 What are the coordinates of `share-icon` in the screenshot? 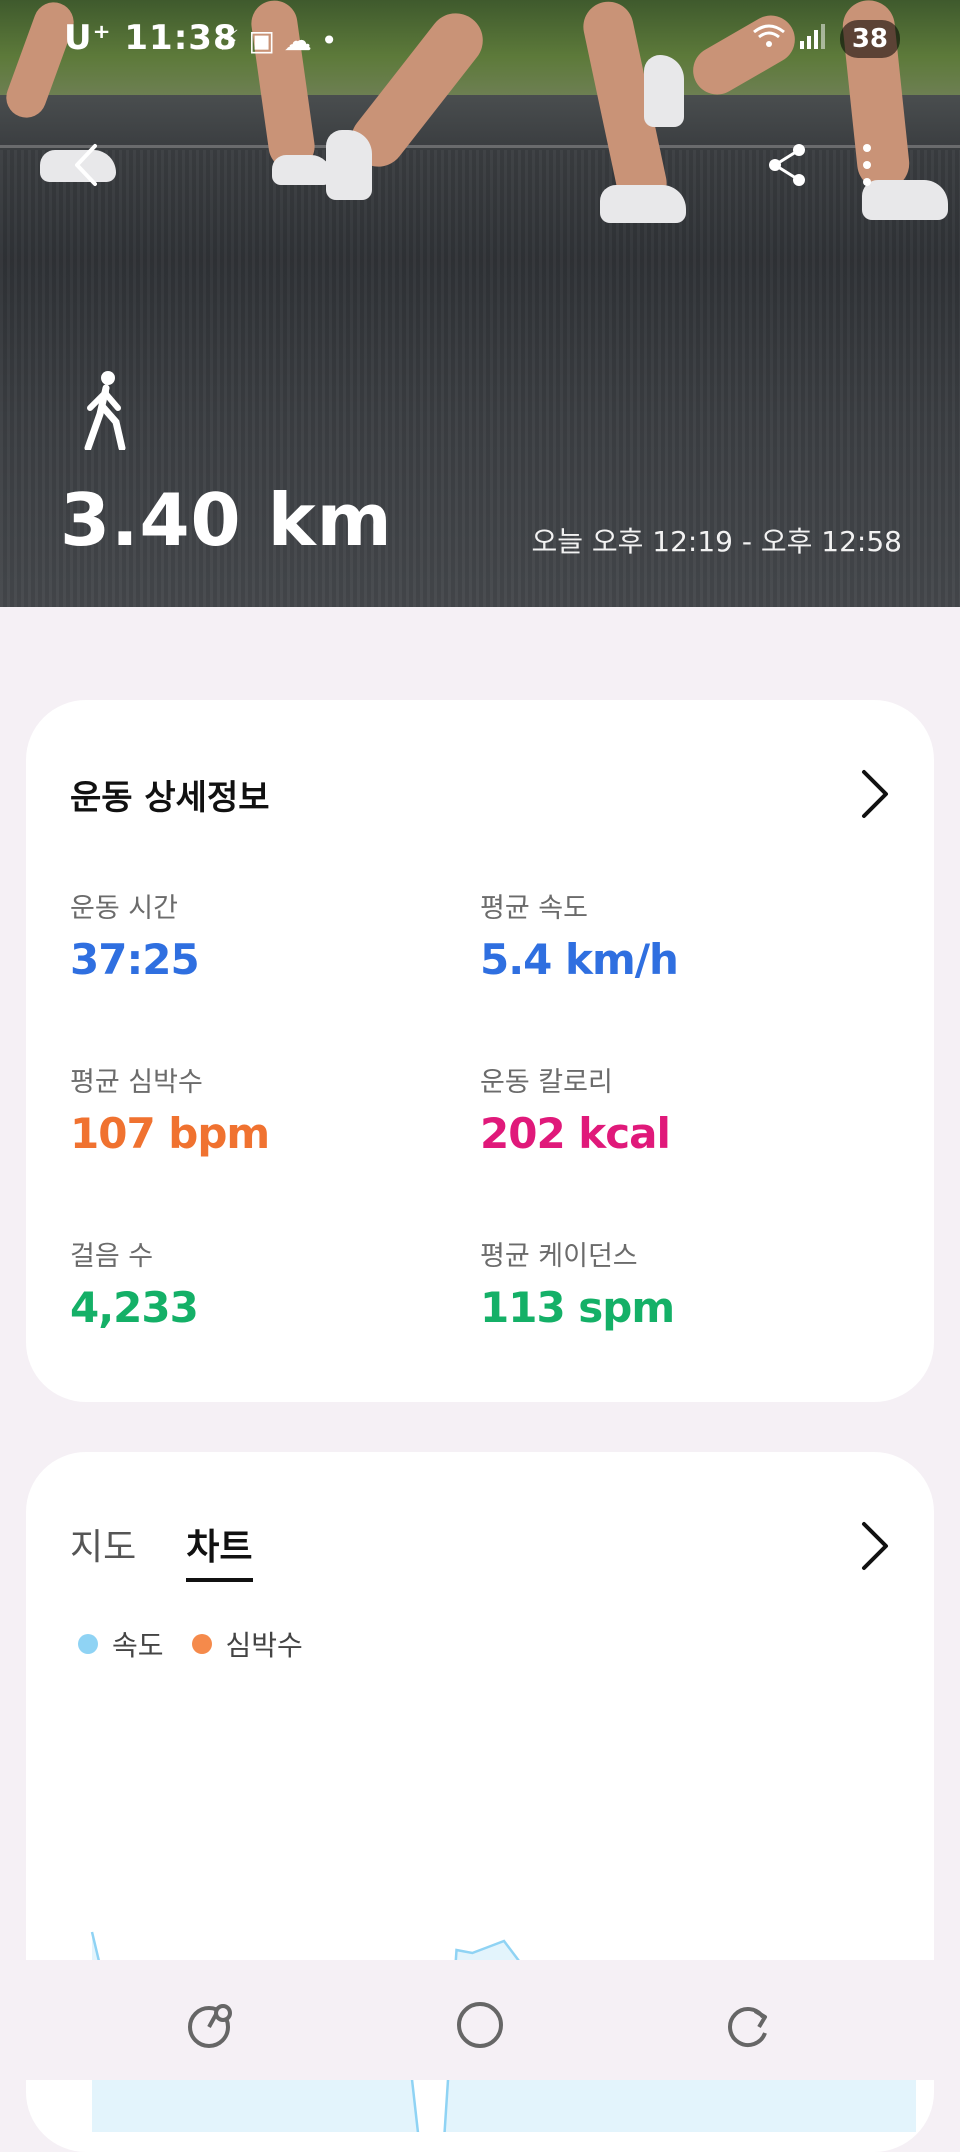 It's located at (787, 165).